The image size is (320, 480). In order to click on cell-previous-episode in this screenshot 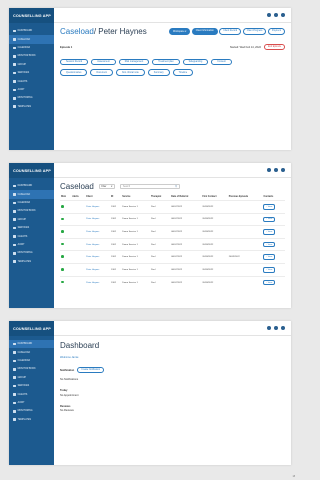, I will do `click(245, 244)`.